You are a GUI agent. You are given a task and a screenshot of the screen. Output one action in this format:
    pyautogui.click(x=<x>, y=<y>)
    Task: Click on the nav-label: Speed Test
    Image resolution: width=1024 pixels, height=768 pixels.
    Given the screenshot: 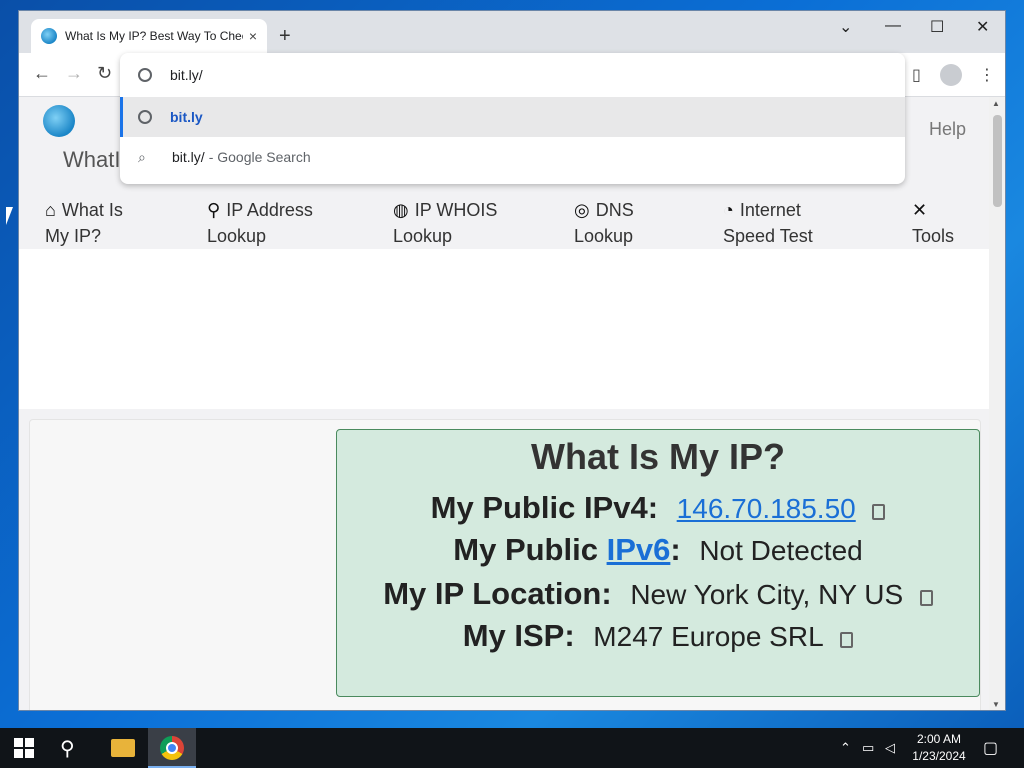 What is the action you would take?
    pyautogui.click(x=768, y=236)
    